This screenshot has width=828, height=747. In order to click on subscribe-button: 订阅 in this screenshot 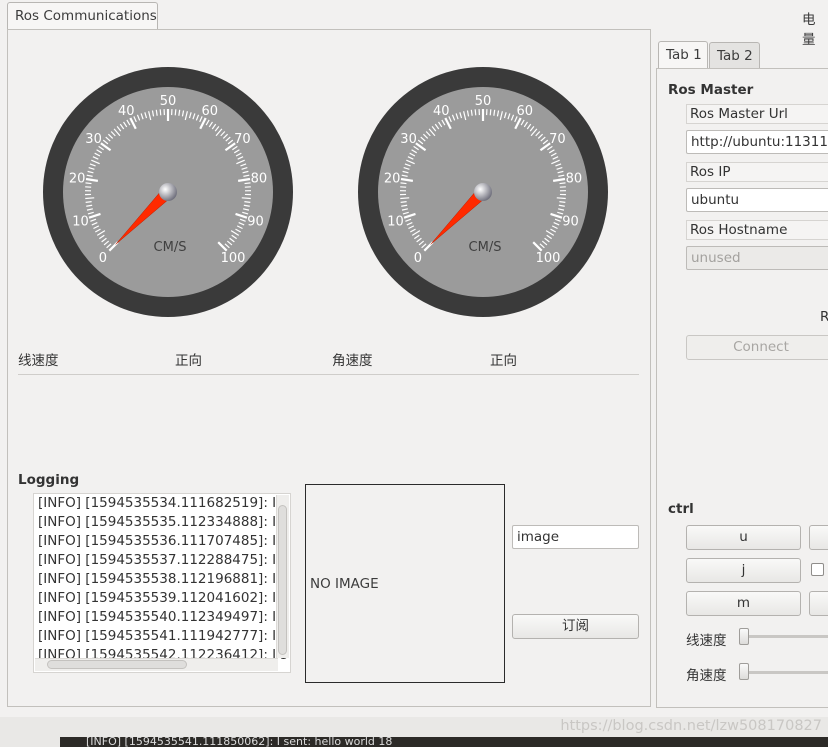, I will do `click(575, 626)`.